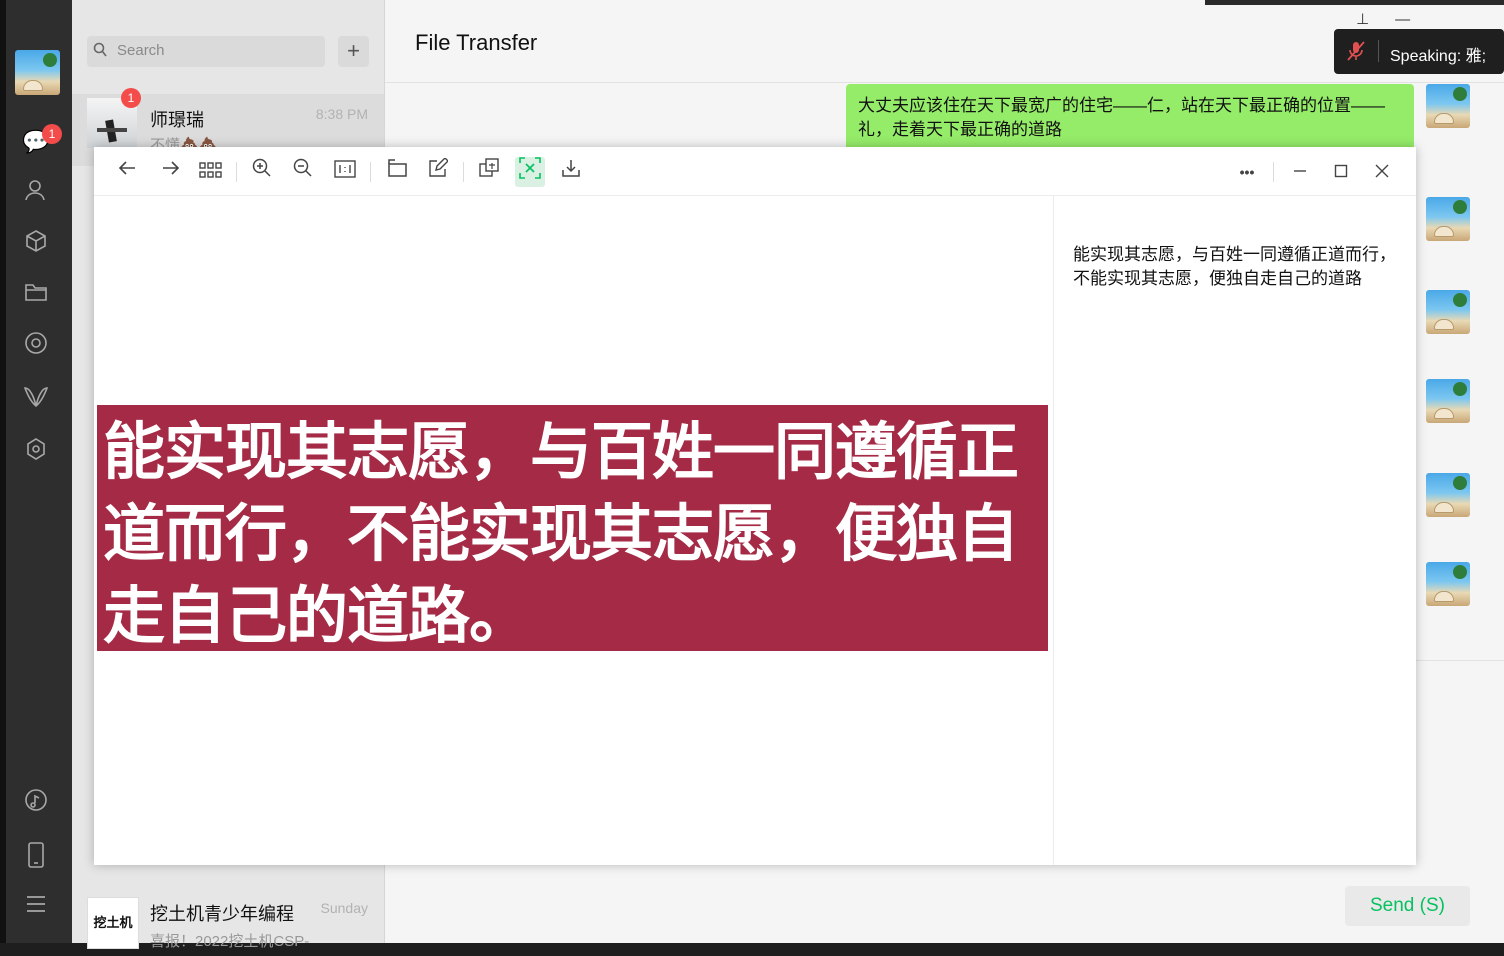 The image size is (1504, 956). Describe the element at coordinates (476, 42) in the screenshot. I see `conversation-title: File Transfer` at that location.